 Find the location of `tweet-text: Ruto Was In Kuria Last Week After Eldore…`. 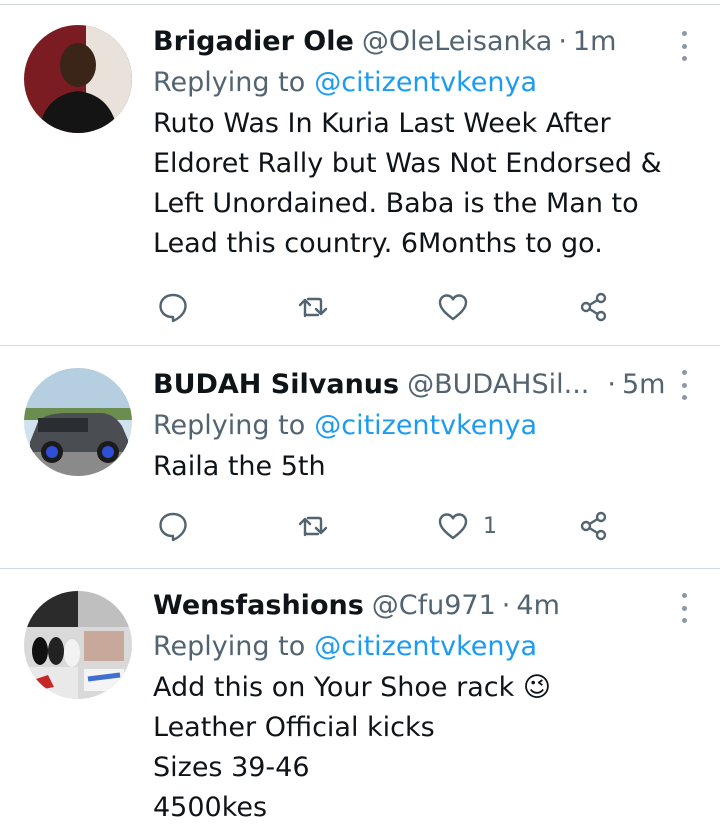

tweet-text: Ruto Was In Kuria Last Week After Eldore… is located at coordinates (426, 184).